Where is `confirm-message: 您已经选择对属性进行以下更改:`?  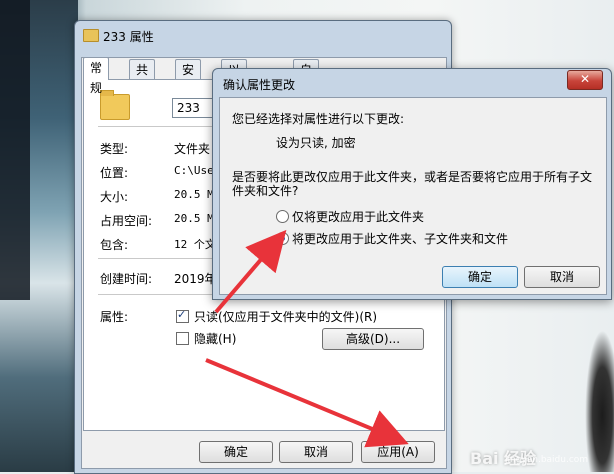
confirm-message: 您已经选择对属性进行以下更改: is located at coordinates (318, 119).